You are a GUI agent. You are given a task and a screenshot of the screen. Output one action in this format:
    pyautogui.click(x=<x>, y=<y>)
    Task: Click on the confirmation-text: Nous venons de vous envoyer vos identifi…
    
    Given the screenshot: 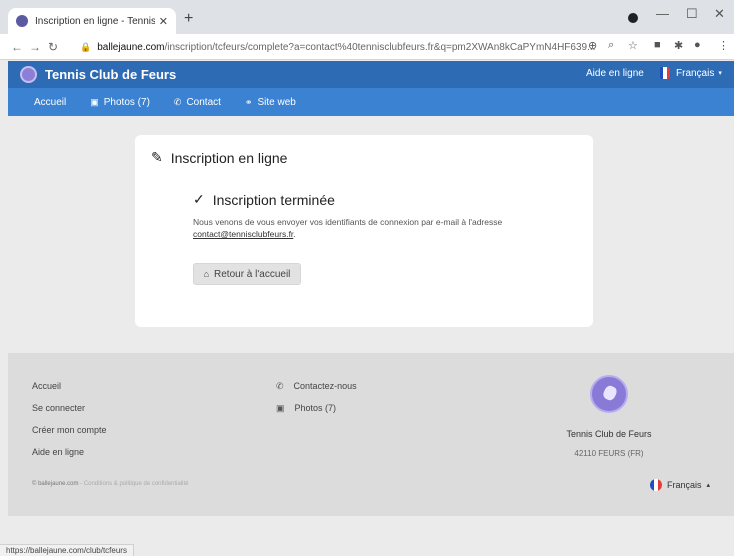 What is the action you would take?
    pyautogui.click(x=348, y=222)
    